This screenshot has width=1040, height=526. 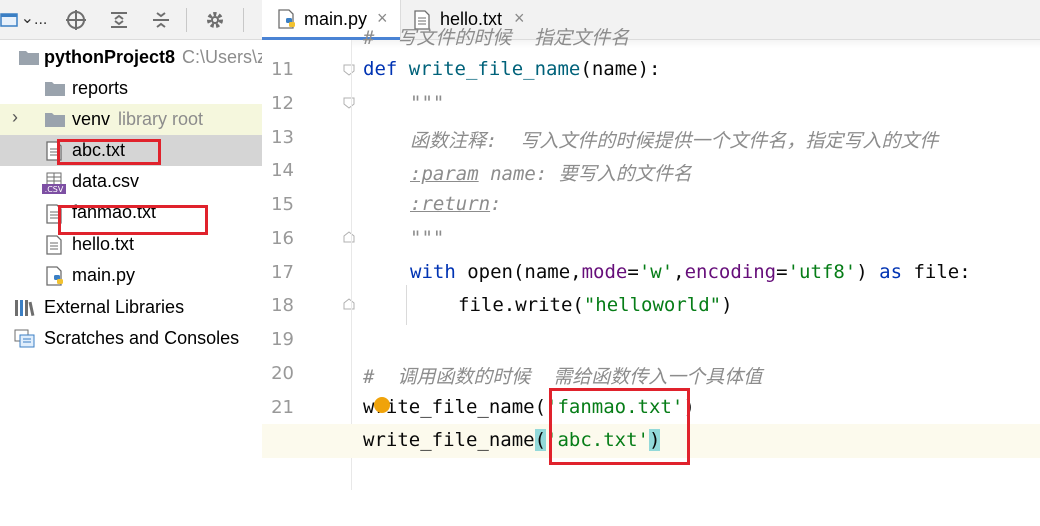 What do you see at coordinates (91, 119) in the screenshot?
I see `tree-item-label: venv` at bounding box center [91, 119].